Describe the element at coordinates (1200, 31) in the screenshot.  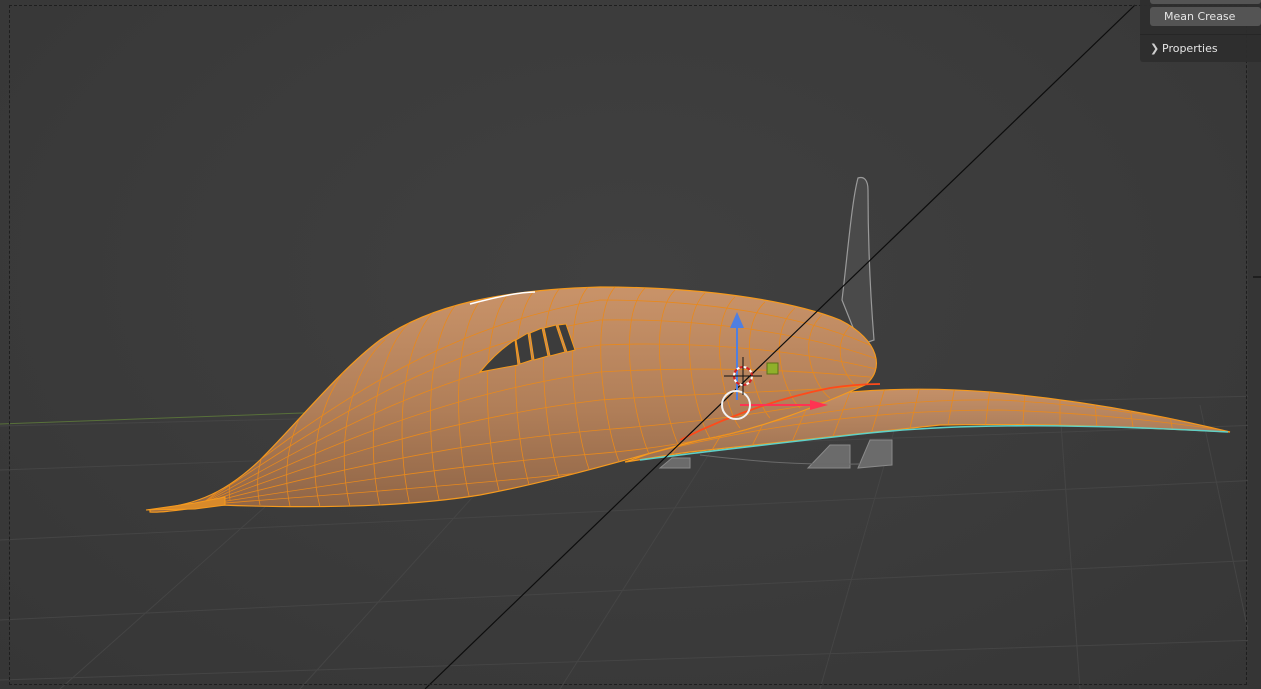
I see `sidebar-panel: Mean Crease ❯ Properties` at that location.